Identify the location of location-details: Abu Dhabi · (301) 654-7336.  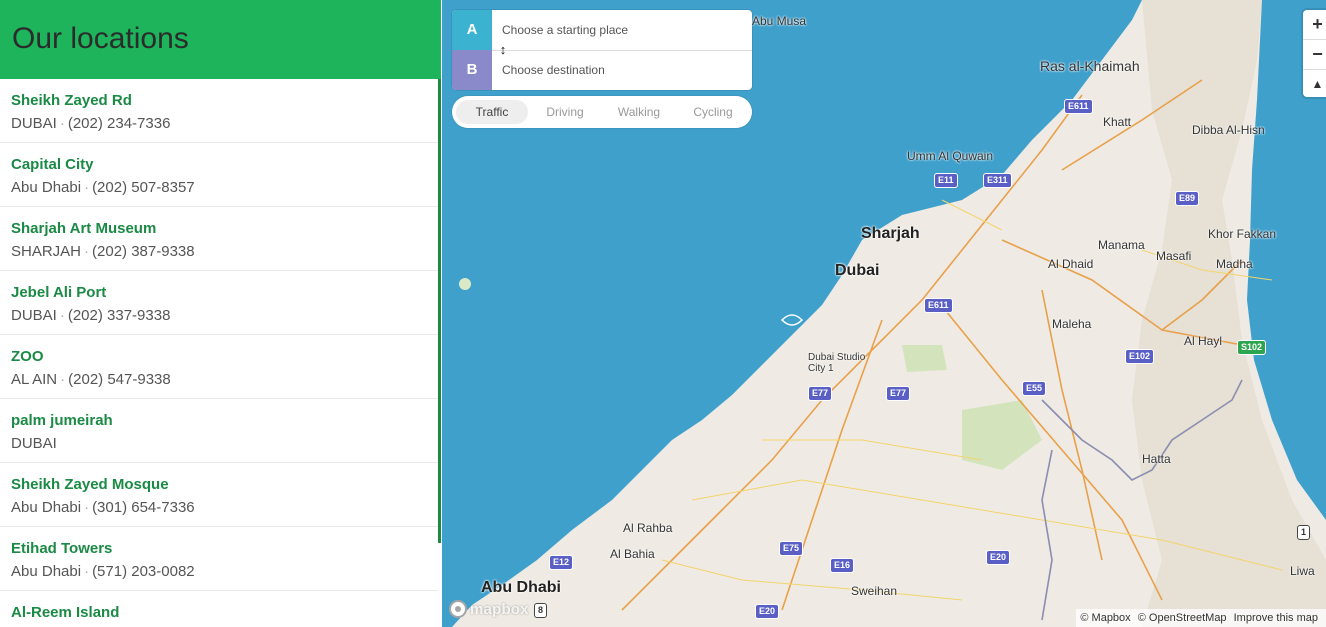
(219, 507).